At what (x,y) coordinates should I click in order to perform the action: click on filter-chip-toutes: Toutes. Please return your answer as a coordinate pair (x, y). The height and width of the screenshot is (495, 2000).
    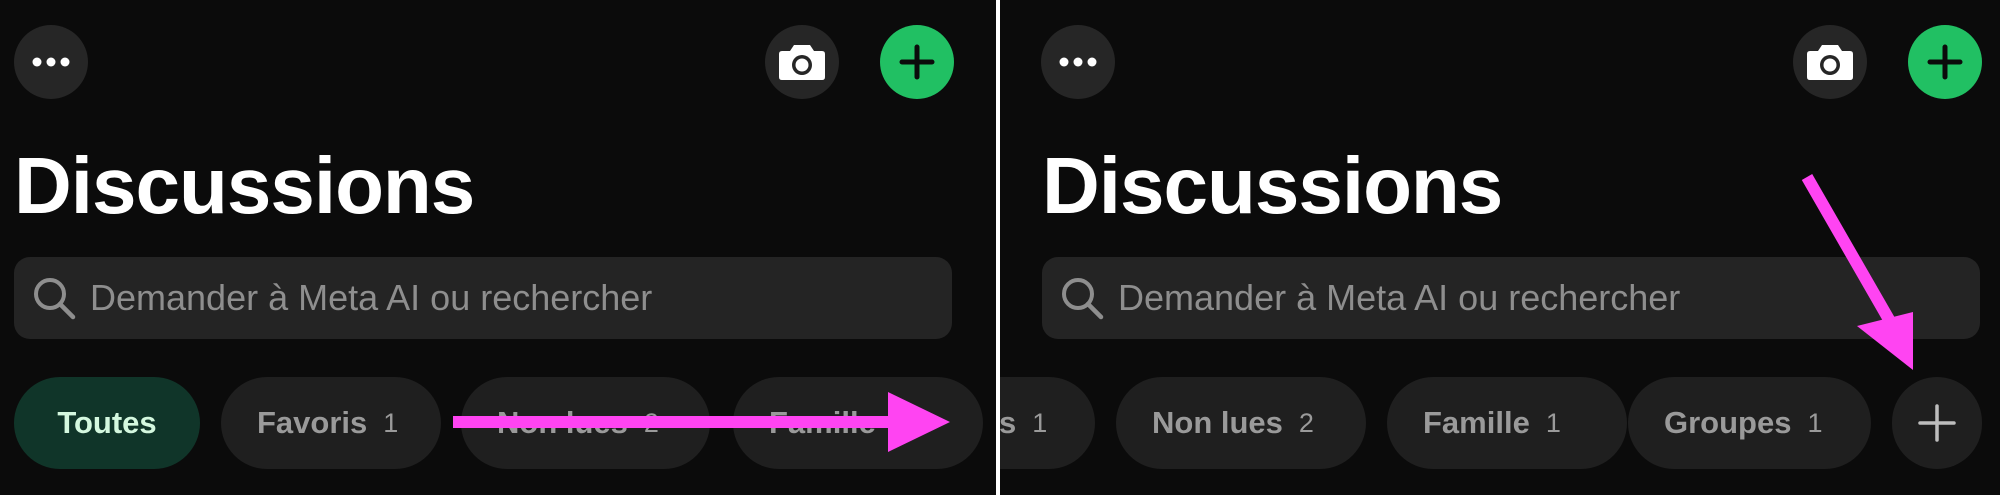
    Looking at the image, I should click on (107, 423).